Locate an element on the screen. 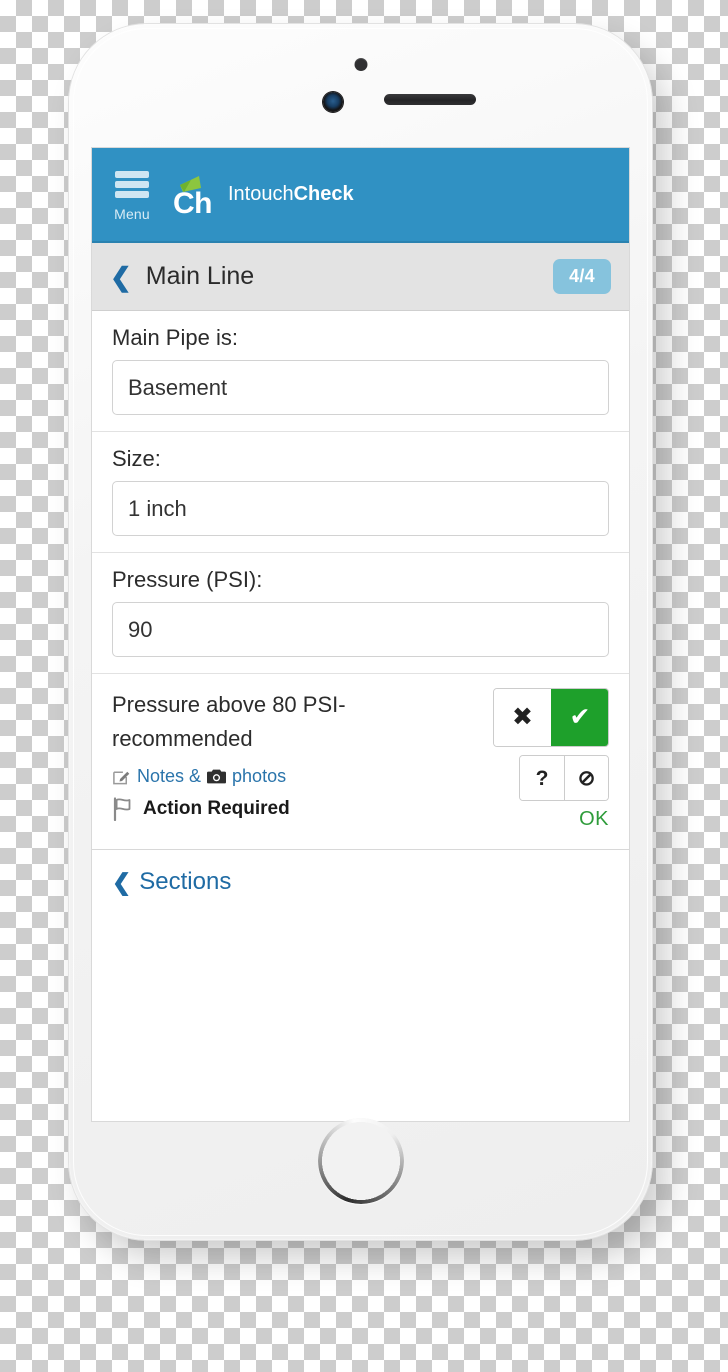 The image size is (728, 1372). fail-button: ✖ is located at coordinates (522, 717).